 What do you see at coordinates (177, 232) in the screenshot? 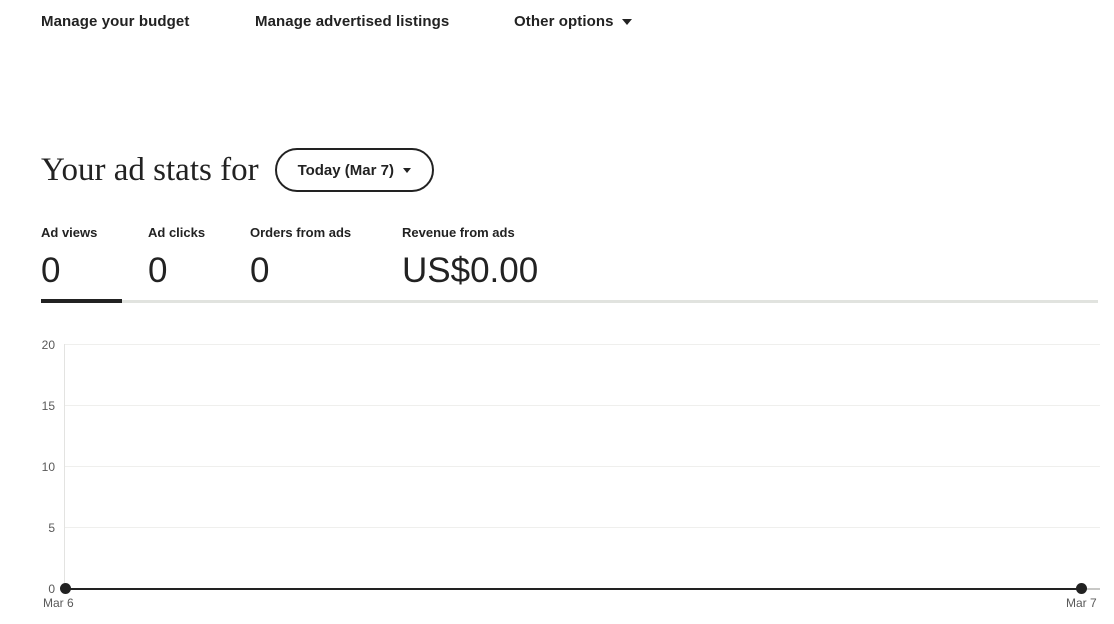
I see `stat-label: Ad clicks` at bounding box center [177, 232].